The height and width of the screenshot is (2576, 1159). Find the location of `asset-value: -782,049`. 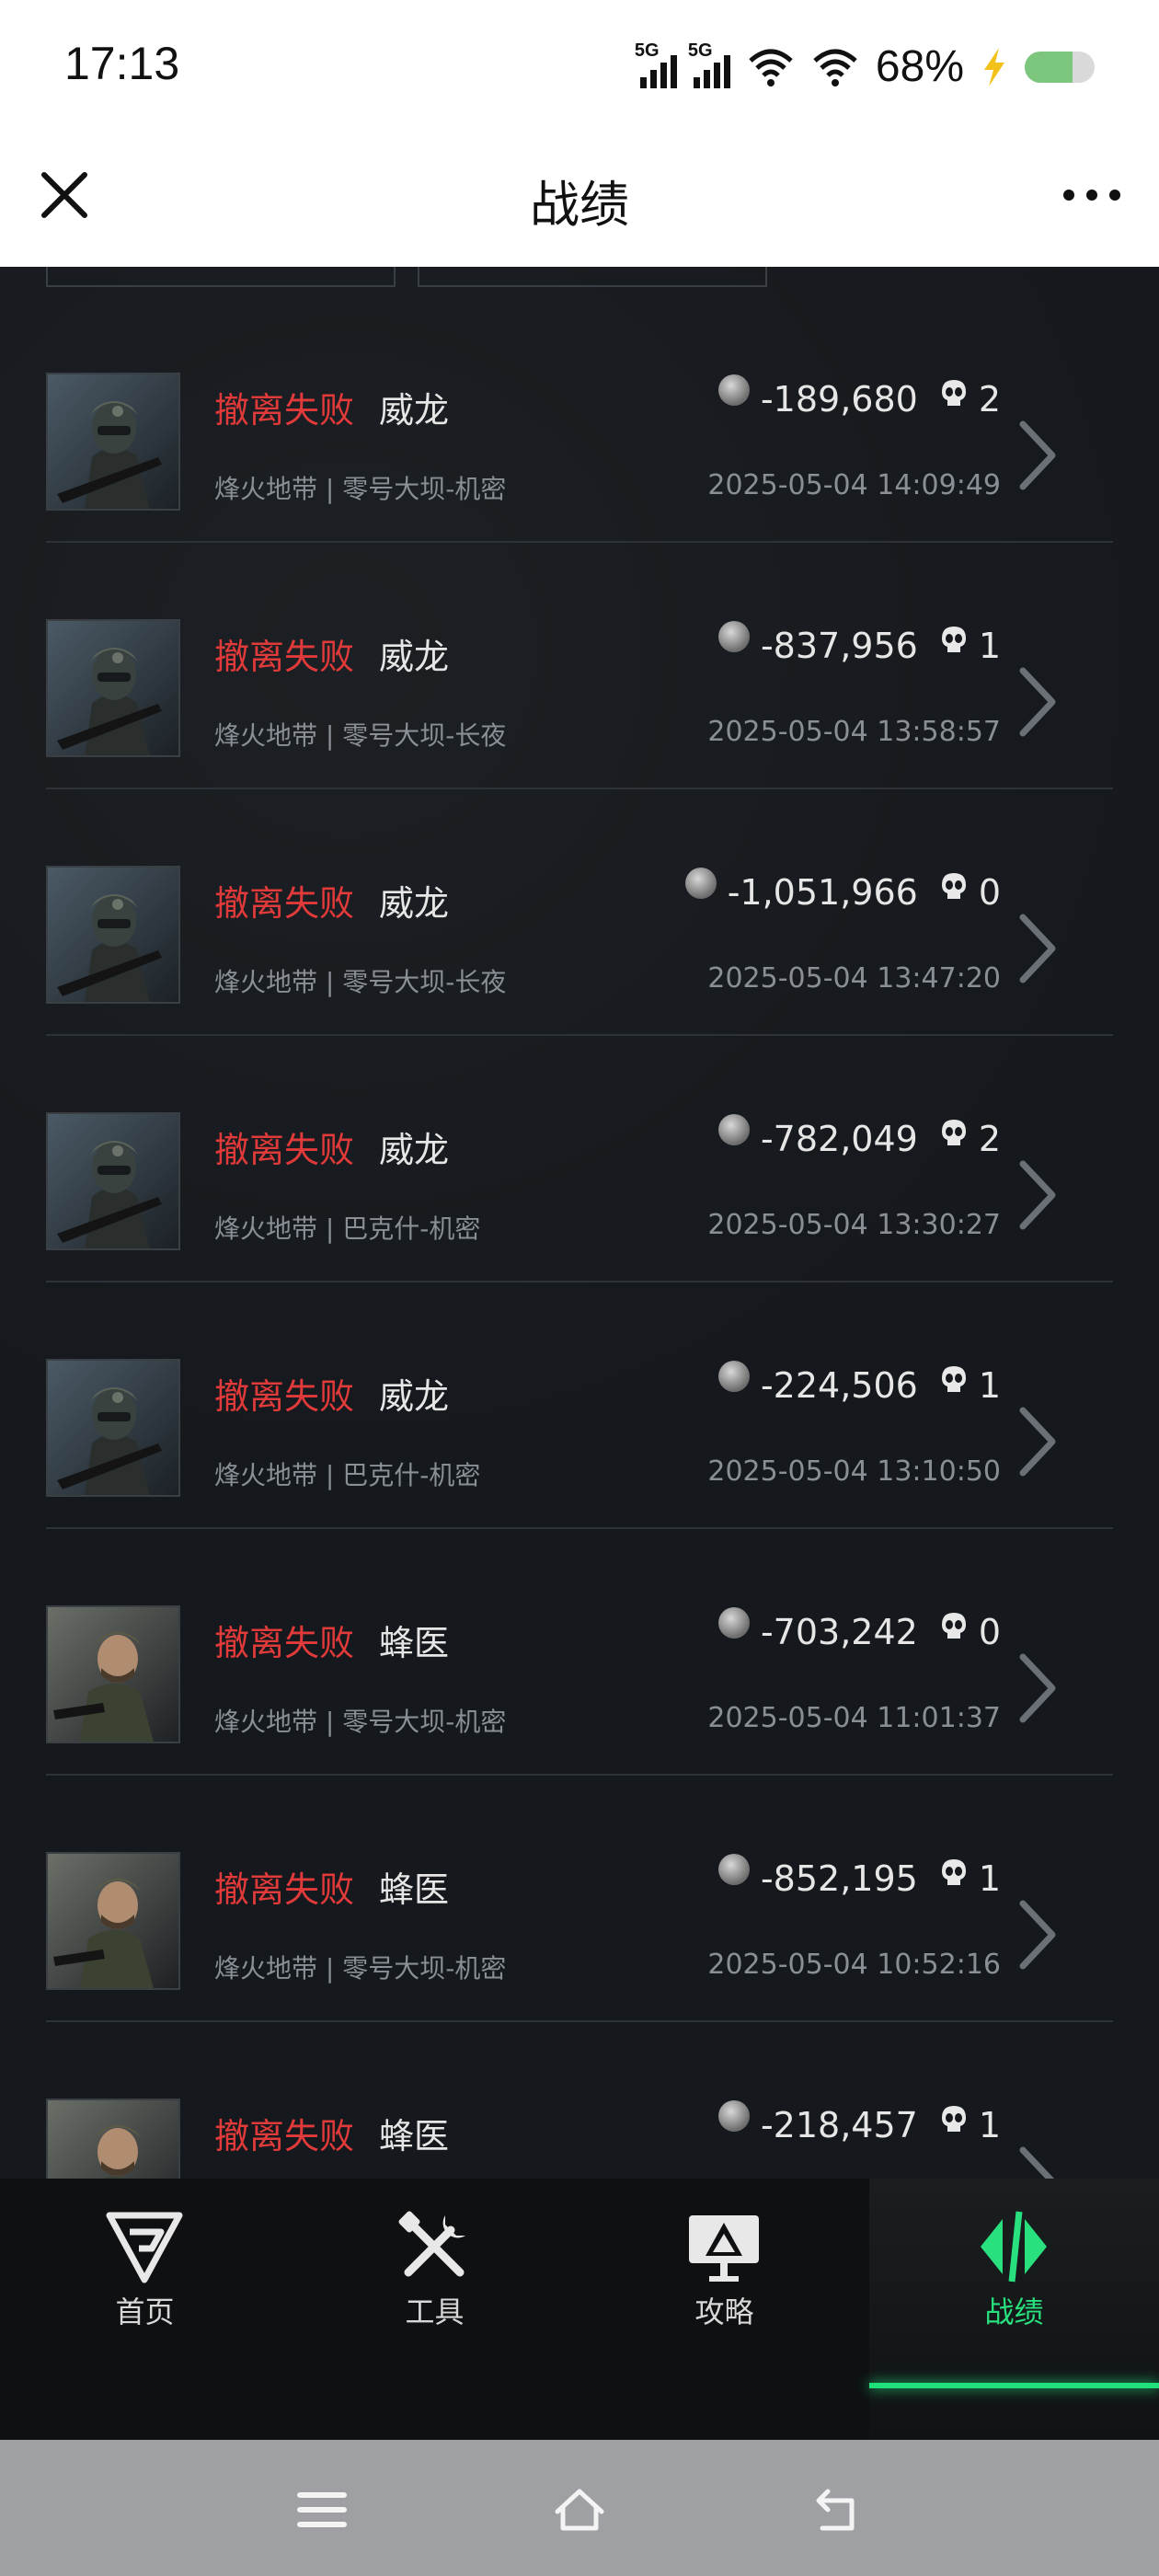

asset-value: -782,049 is located at coordinates (839, 1139).